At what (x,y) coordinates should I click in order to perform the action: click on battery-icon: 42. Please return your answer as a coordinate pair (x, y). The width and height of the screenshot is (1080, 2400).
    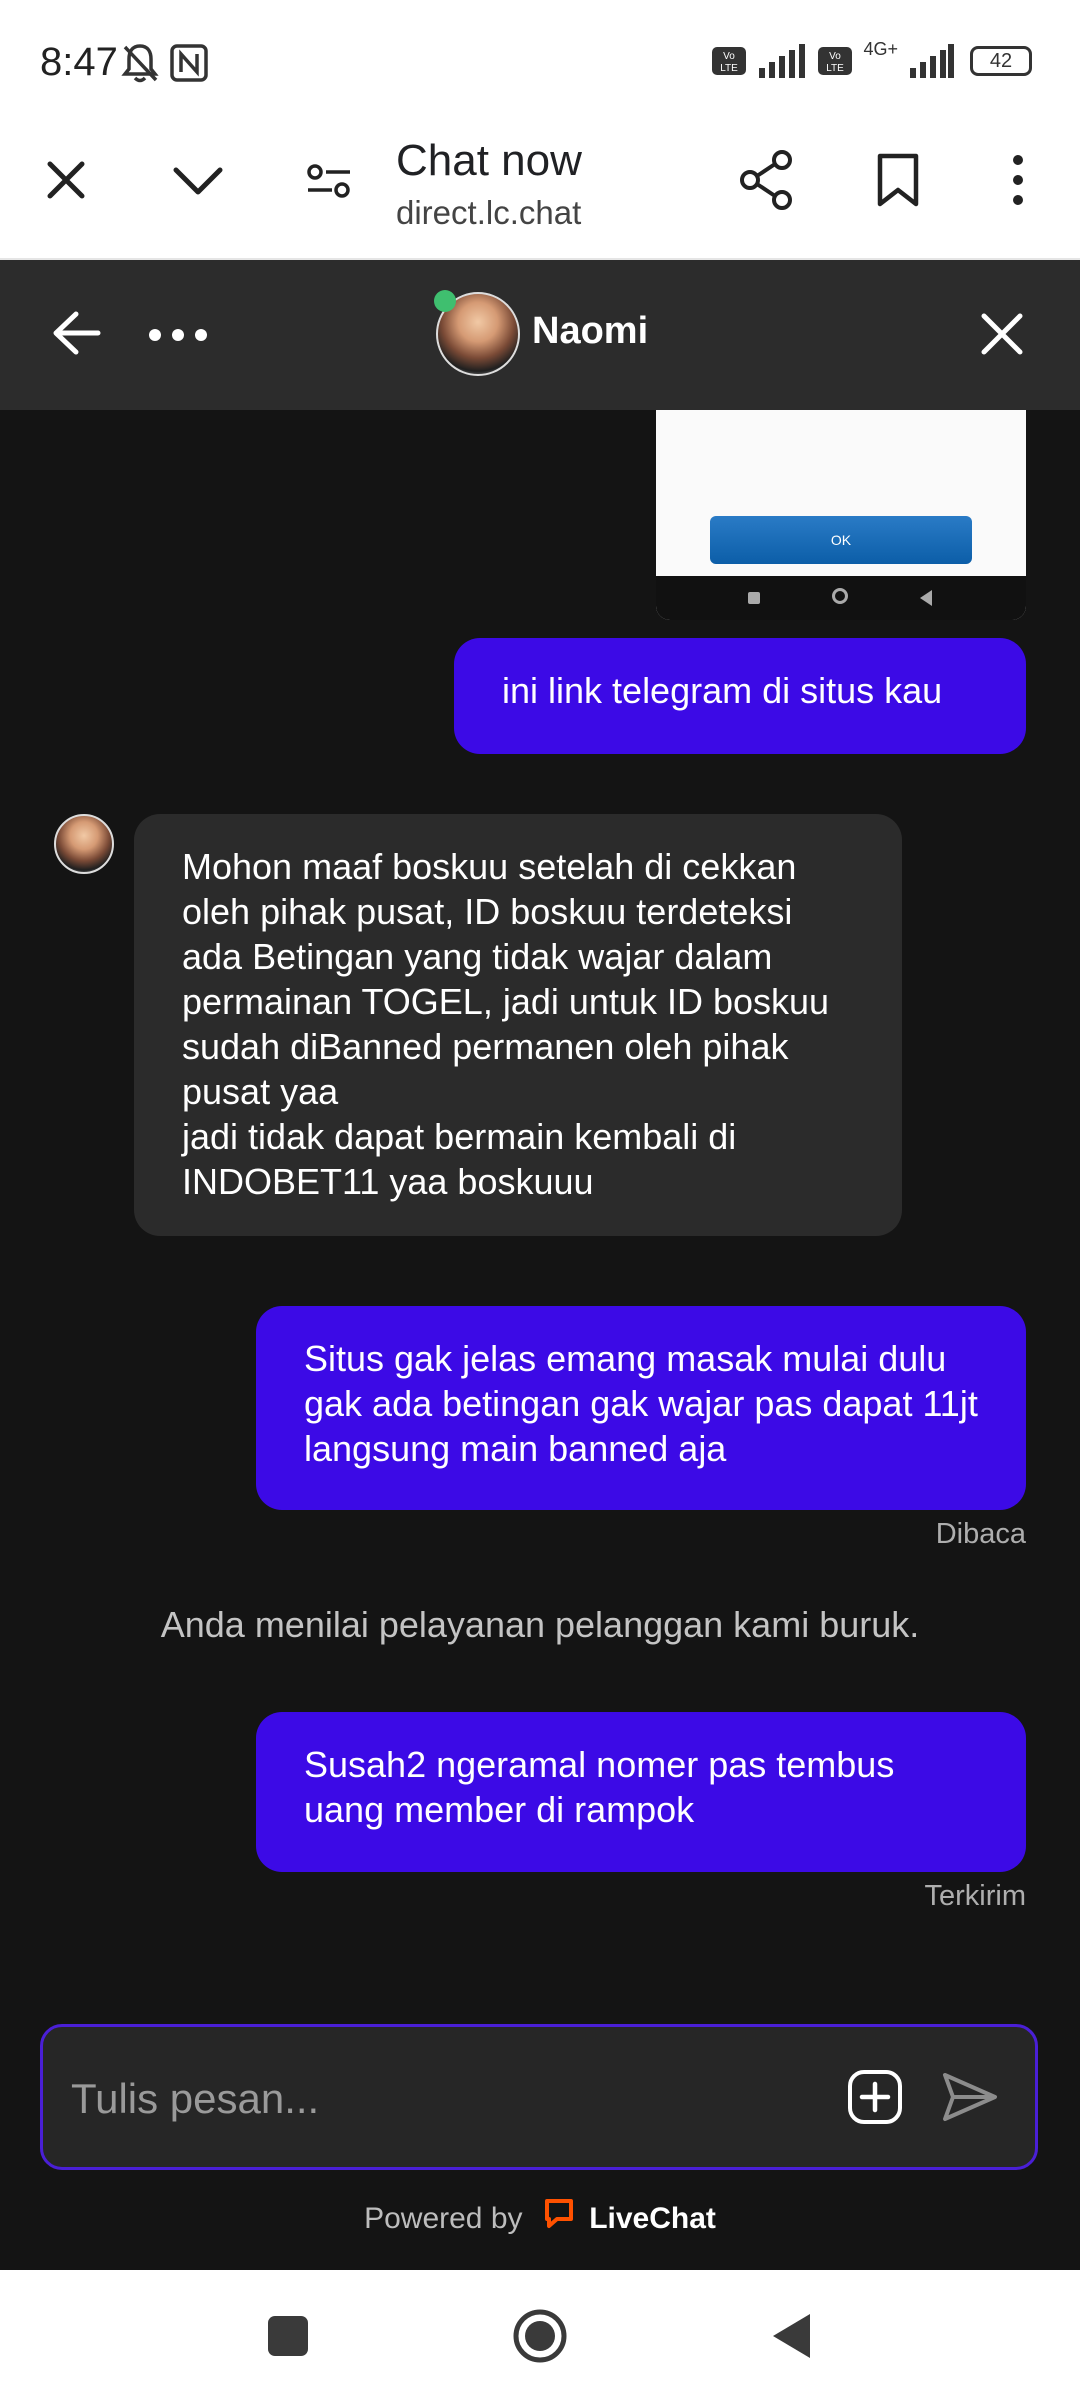
    Looking at the image, I should click on (1001, 61).